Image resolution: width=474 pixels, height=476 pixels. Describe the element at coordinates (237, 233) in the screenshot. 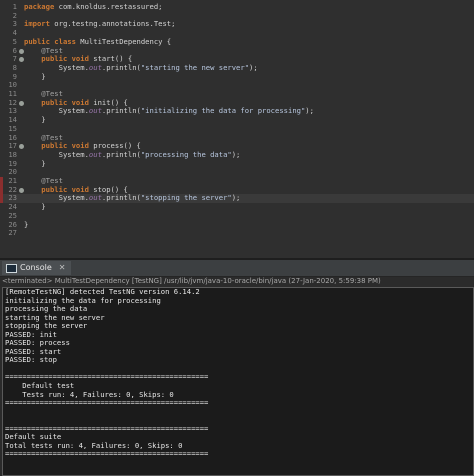

I see `code-line: 27` at that location.